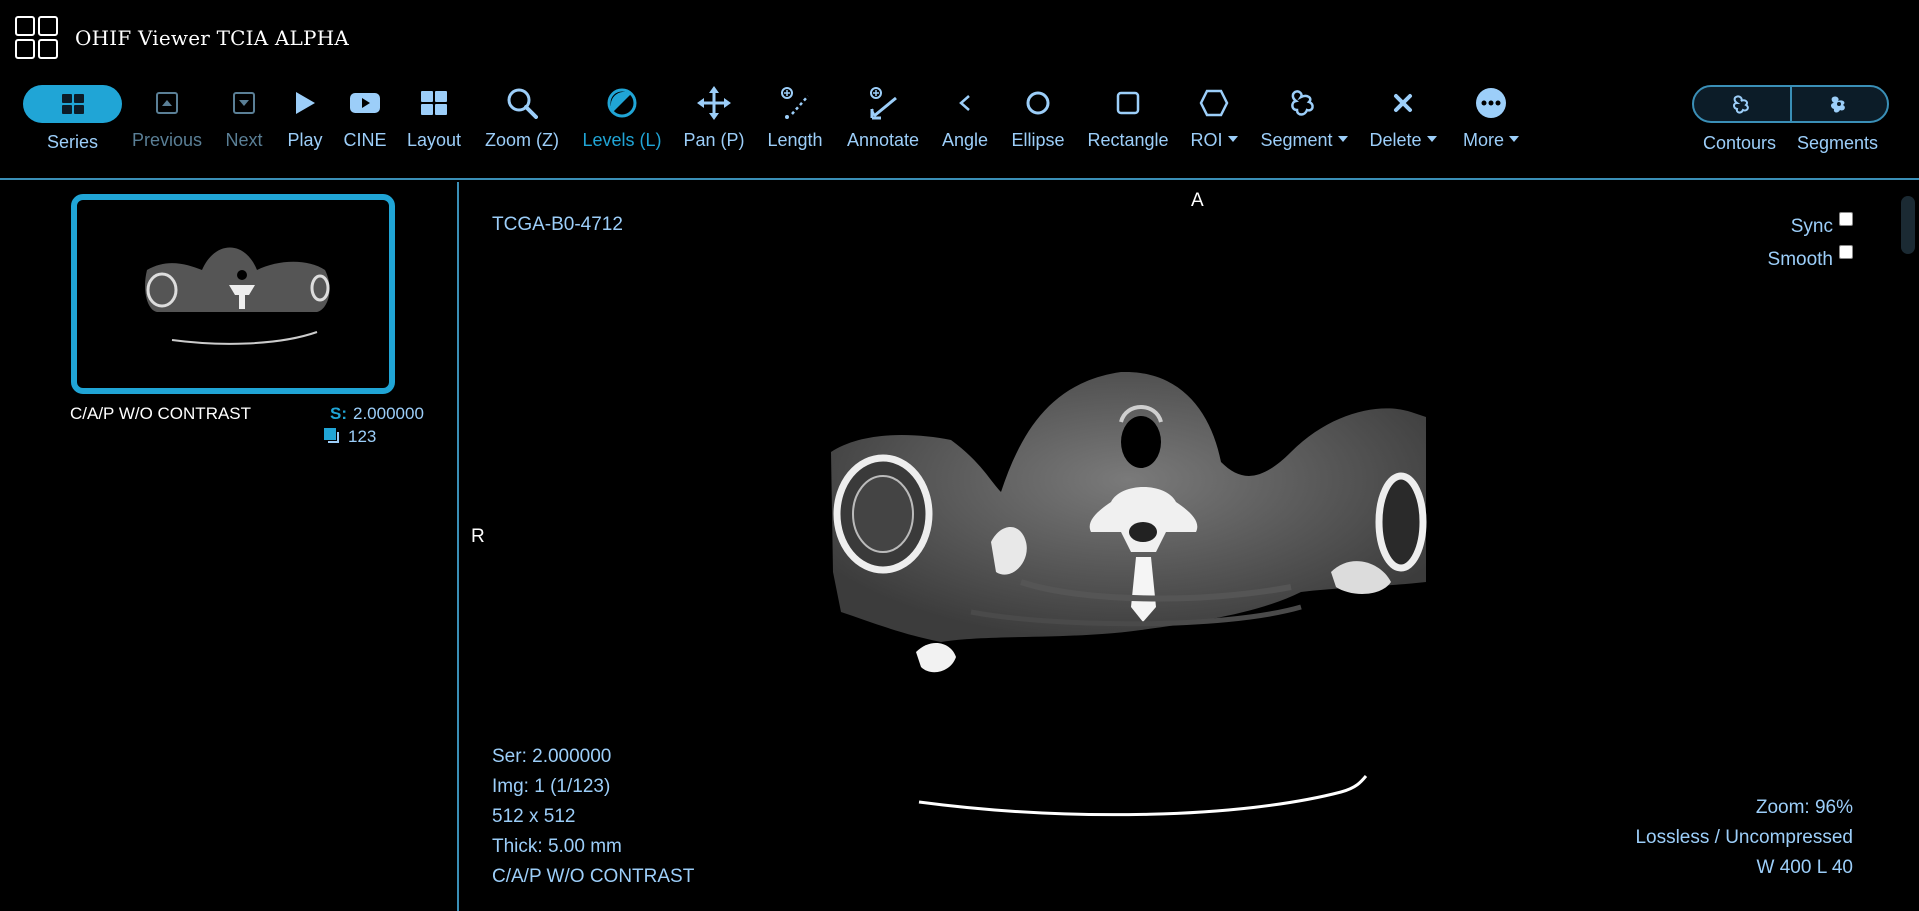 This screenshot has width=1919, height=911. Describe the element at coordinates (557, 846) in the screenshot. I see `thickness-overlay: Thick: 5.00 mm` at that location.